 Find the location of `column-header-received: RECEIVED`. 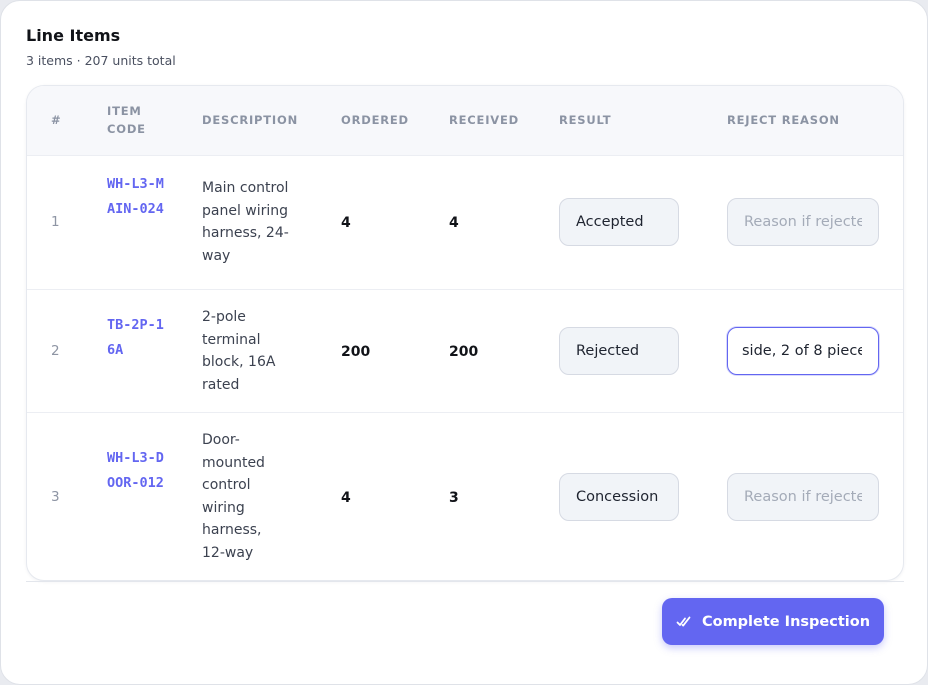

column-header-received: RECEIVED is located at coordinates (484, 120).